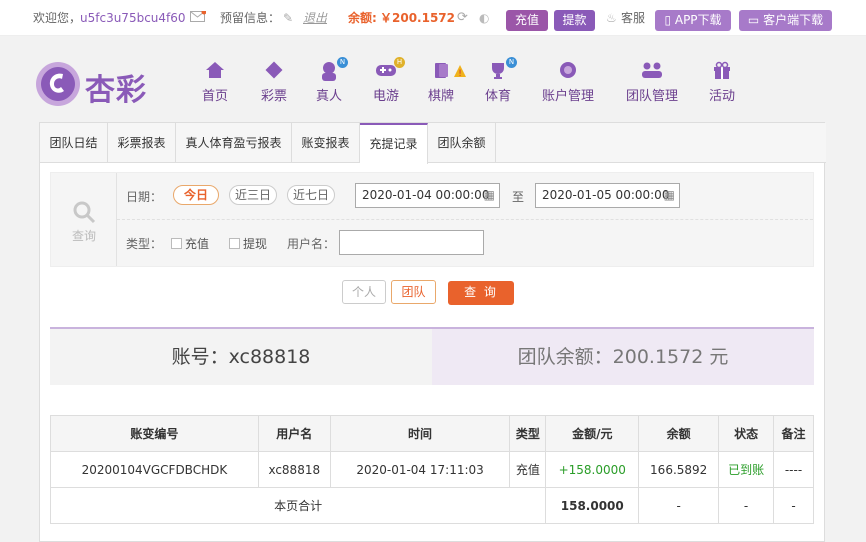 This screenshot has width=866, height=542. Describe the element at coordinates (693, 20) in the screenshot. I see `app-download-button: ▯ APP下载` at that location.